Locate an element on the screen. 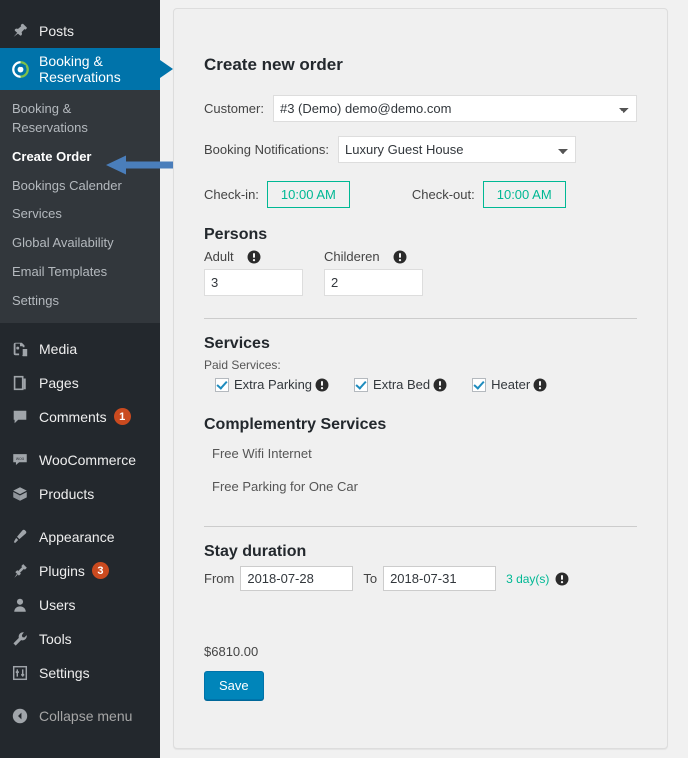  stay-duration-row: From To 3 day(s) is located at coordinates (420, 578).